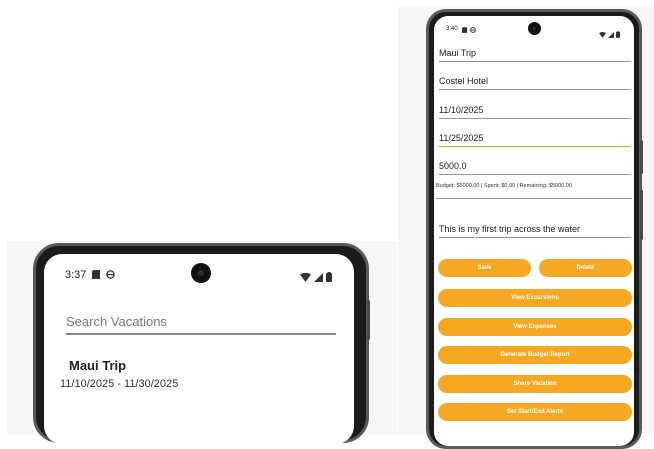 Image resolution: width=654 pixels, height=449 pixels. Describe the element at coordinates (641, 157) in the screenshot. I see `right-phone-side-button` at that location.